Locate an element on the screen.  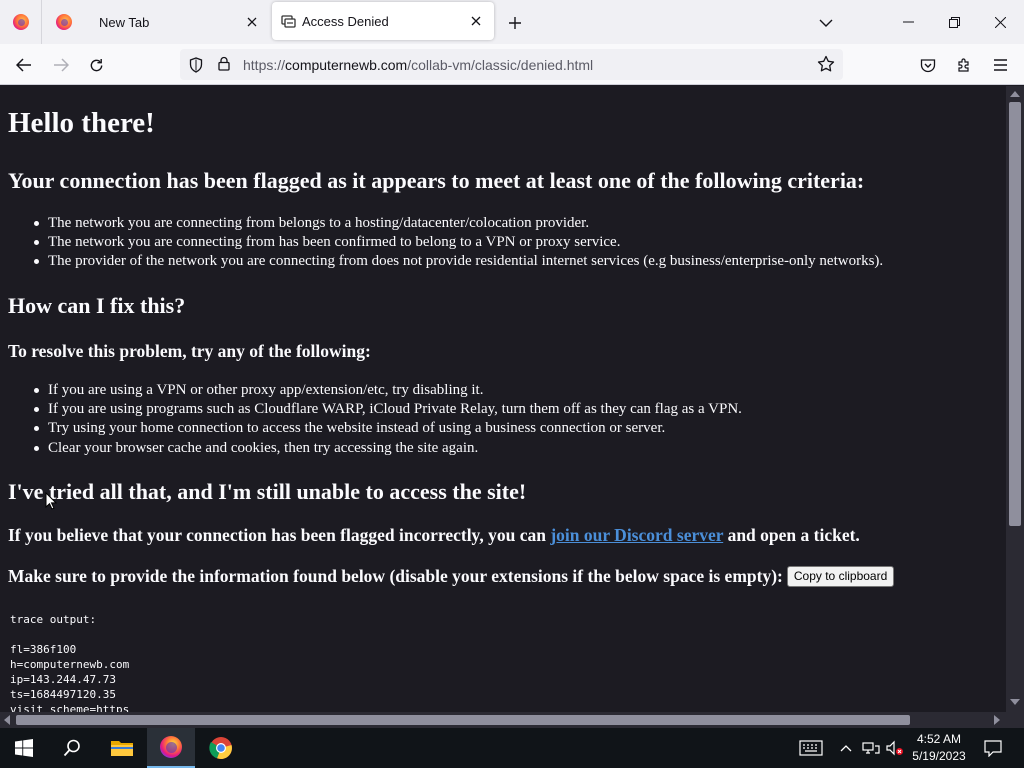
network-status-button is located at coordinates (871, 748).